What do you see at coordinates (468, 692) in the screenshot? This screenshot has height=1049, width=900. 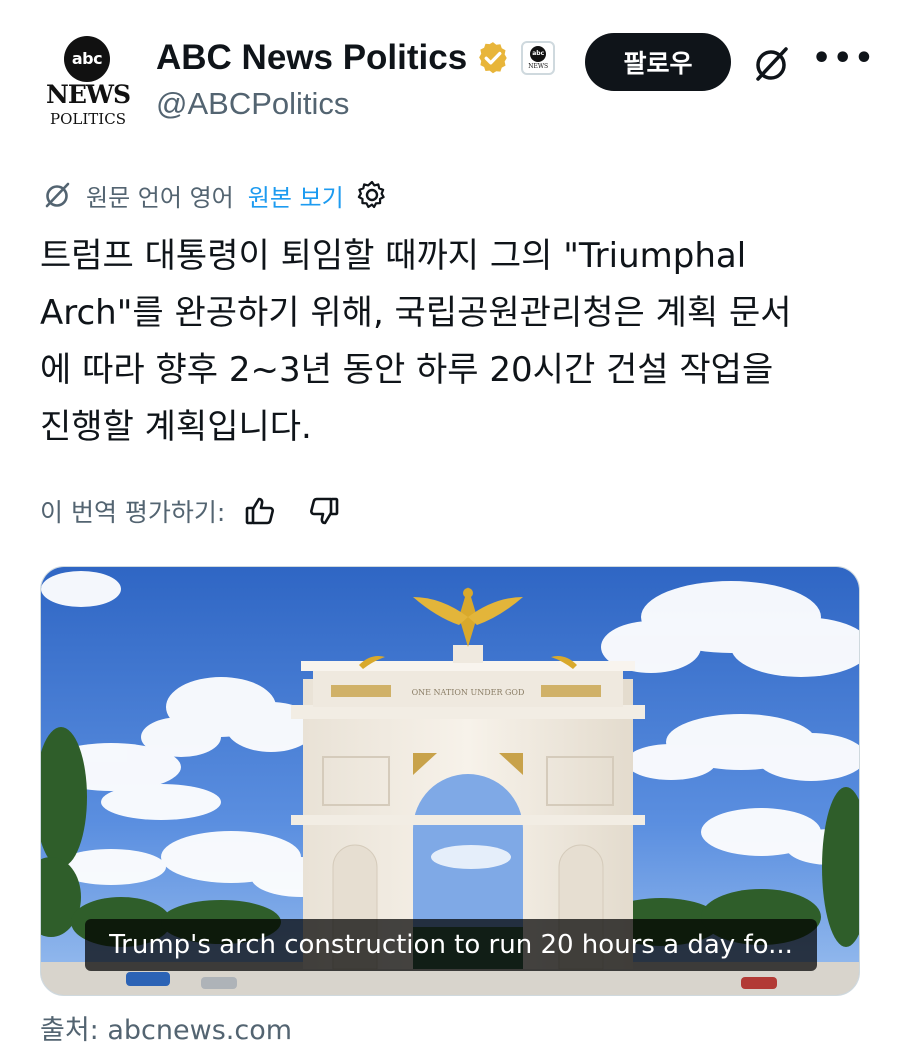 I see `arch-inscription: ONE NATION UNDER GOD` at bounding box center [468, 692].